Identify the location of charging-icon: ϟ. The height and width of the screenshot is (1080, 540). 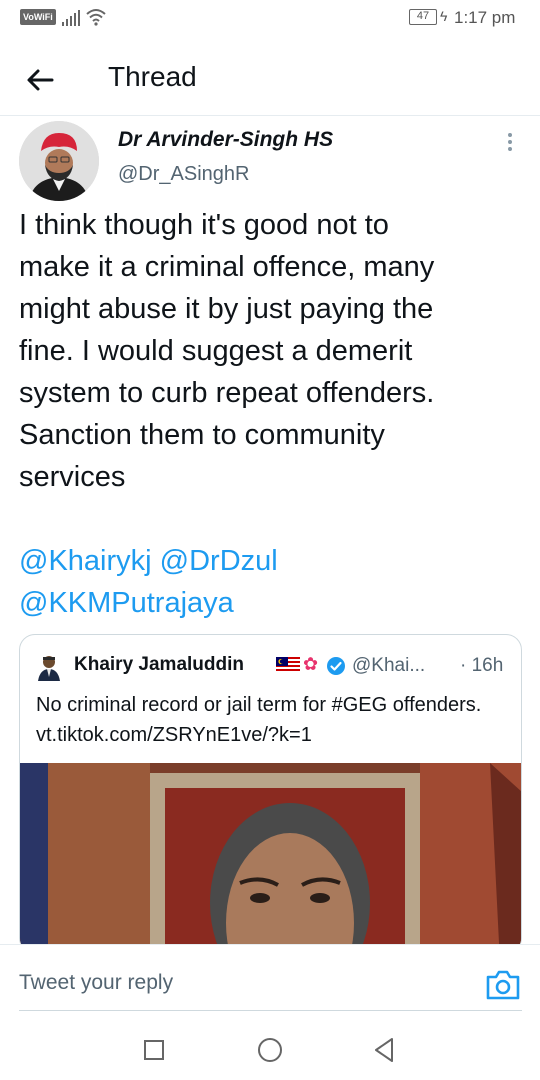
(444, 16).